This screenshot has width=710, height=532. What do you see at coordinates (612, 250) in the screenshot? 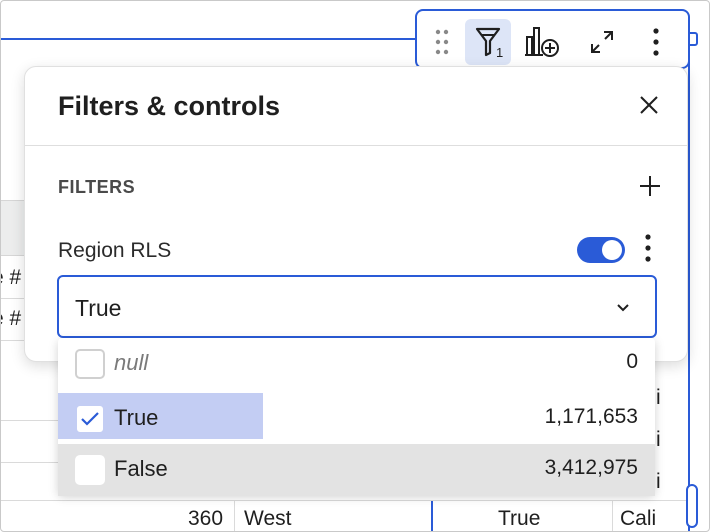
I see `toggle-knob` at bounding box center [612, 250].